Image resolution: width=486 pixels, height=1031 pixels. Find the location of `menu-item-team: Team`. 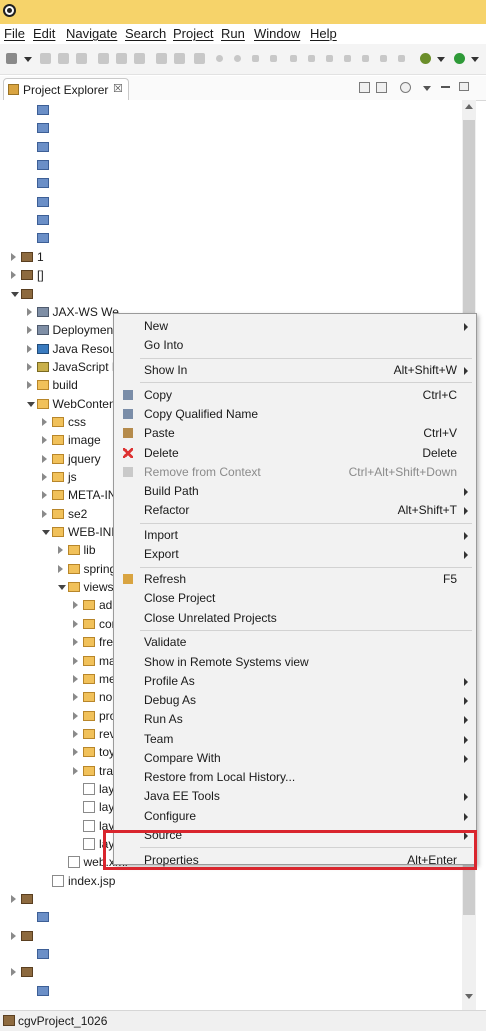

menu-item-team: Team is located at coordinates (295, 739).